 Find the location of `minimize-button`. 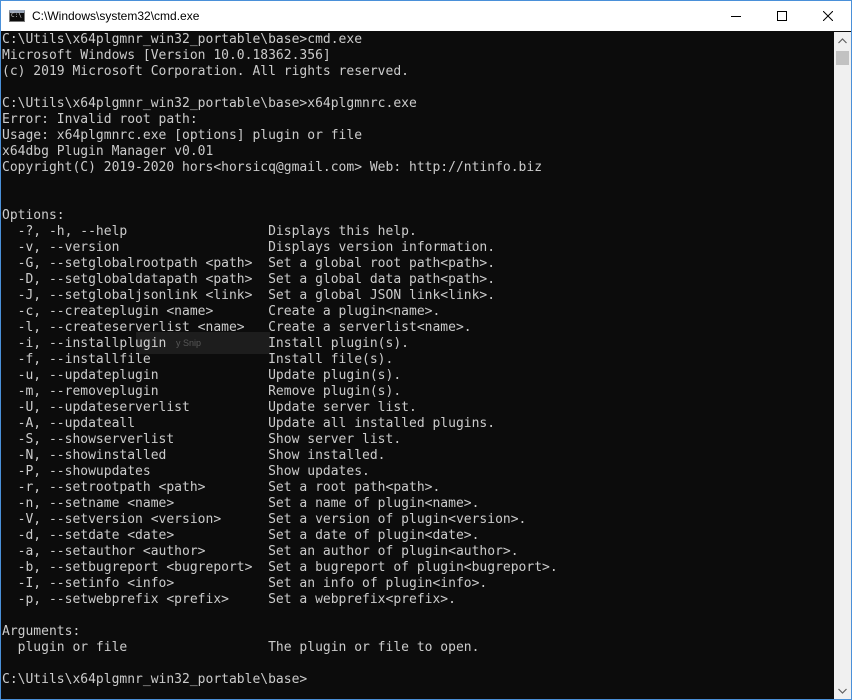

minimize-button is located at coordinates (736, 16).